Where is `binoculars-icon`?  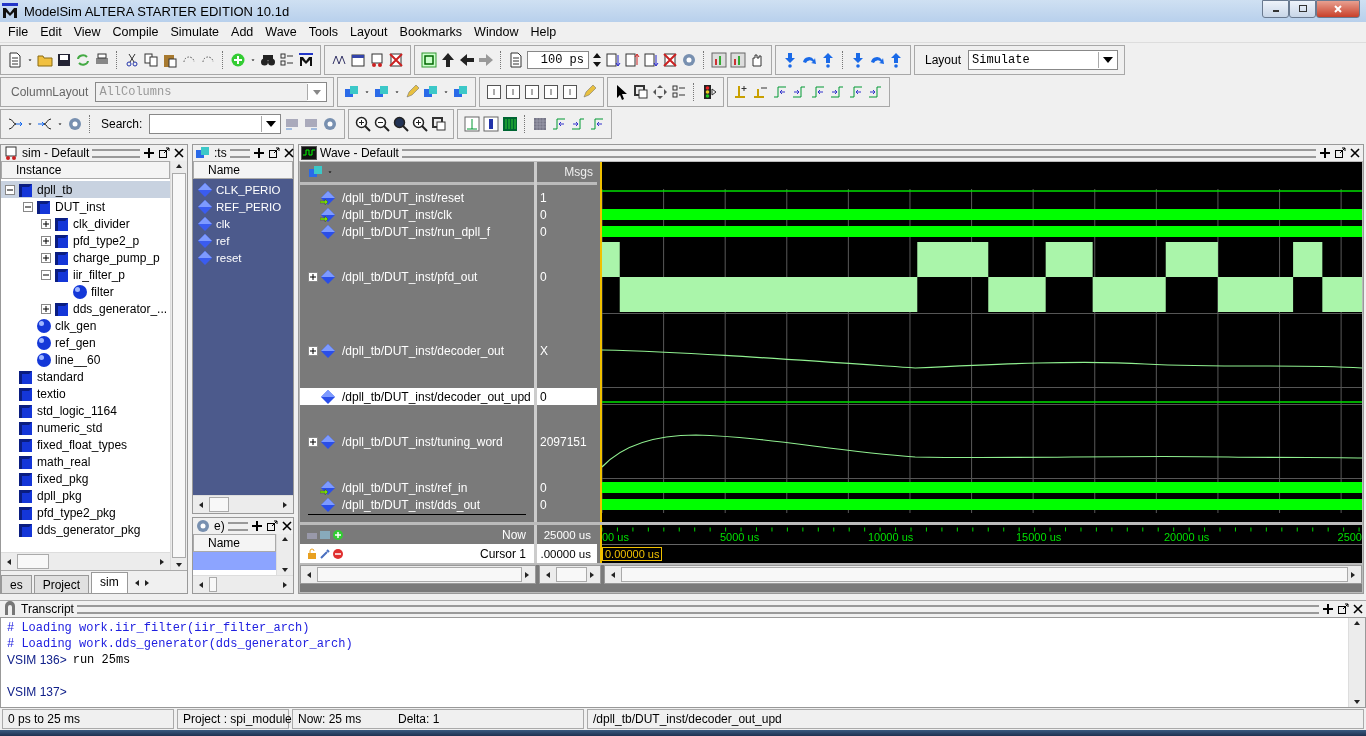
binoculars-icon is located at coordinates (268, 60).